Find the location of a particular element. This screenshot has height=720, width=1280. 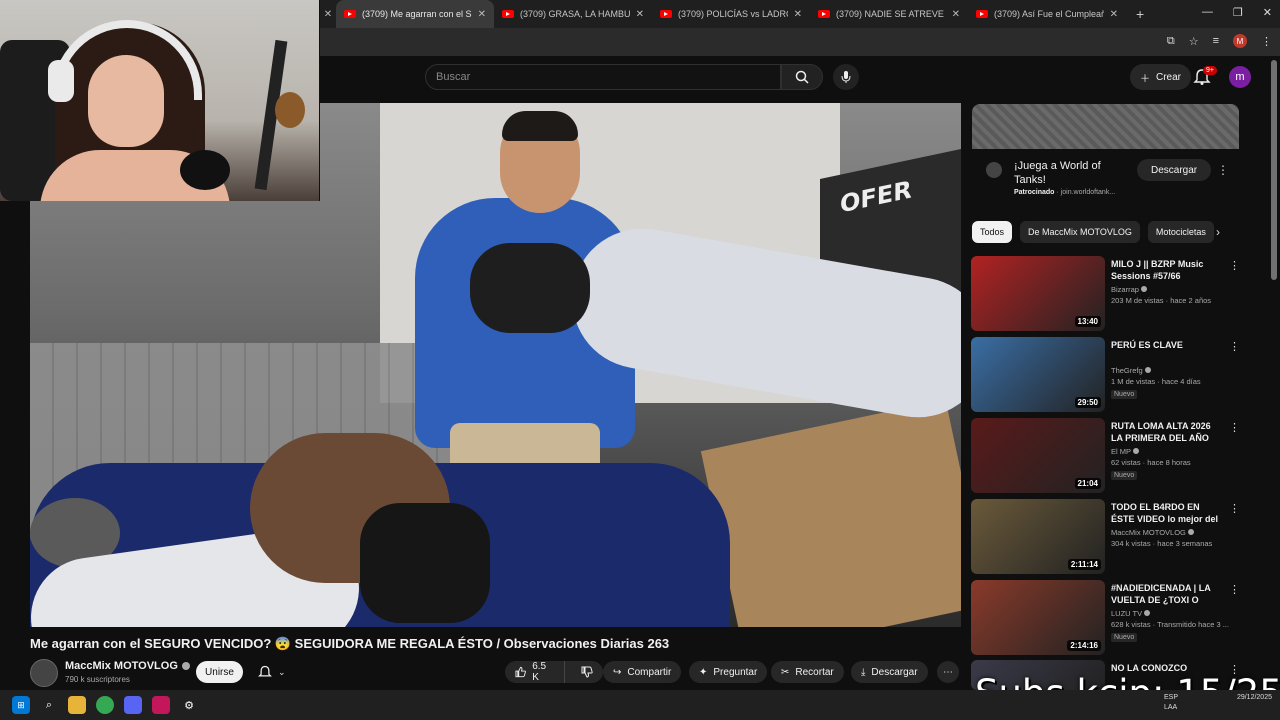

chrome-icon is located at coordinates (105, 705).